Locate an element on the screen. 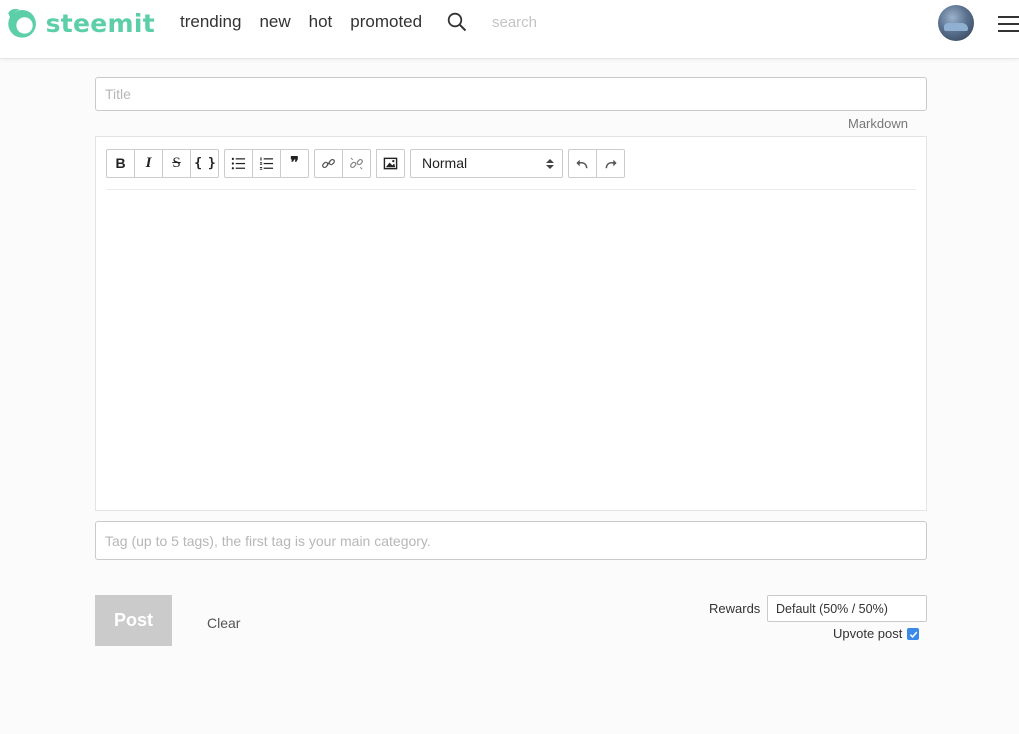 The width and height of the screenshot is (1019, 734). upvote-post-checkbox is located at coordinates (913, 634).